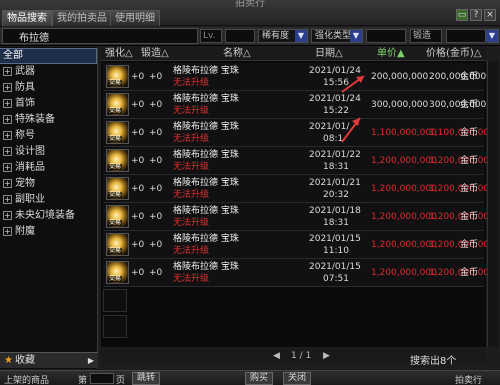  I want to click on enhance-value-input, so click(386, 36).